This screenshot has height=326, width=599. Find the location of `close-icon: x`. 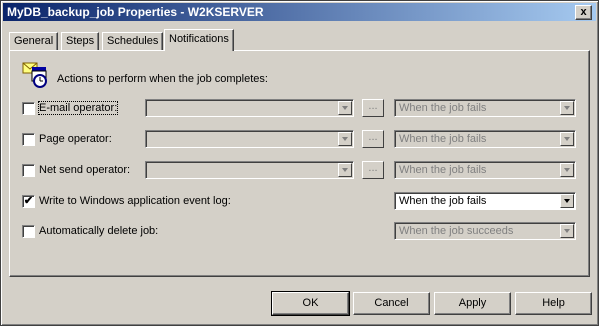

close-icon: x is located at coordinates (583, 12).